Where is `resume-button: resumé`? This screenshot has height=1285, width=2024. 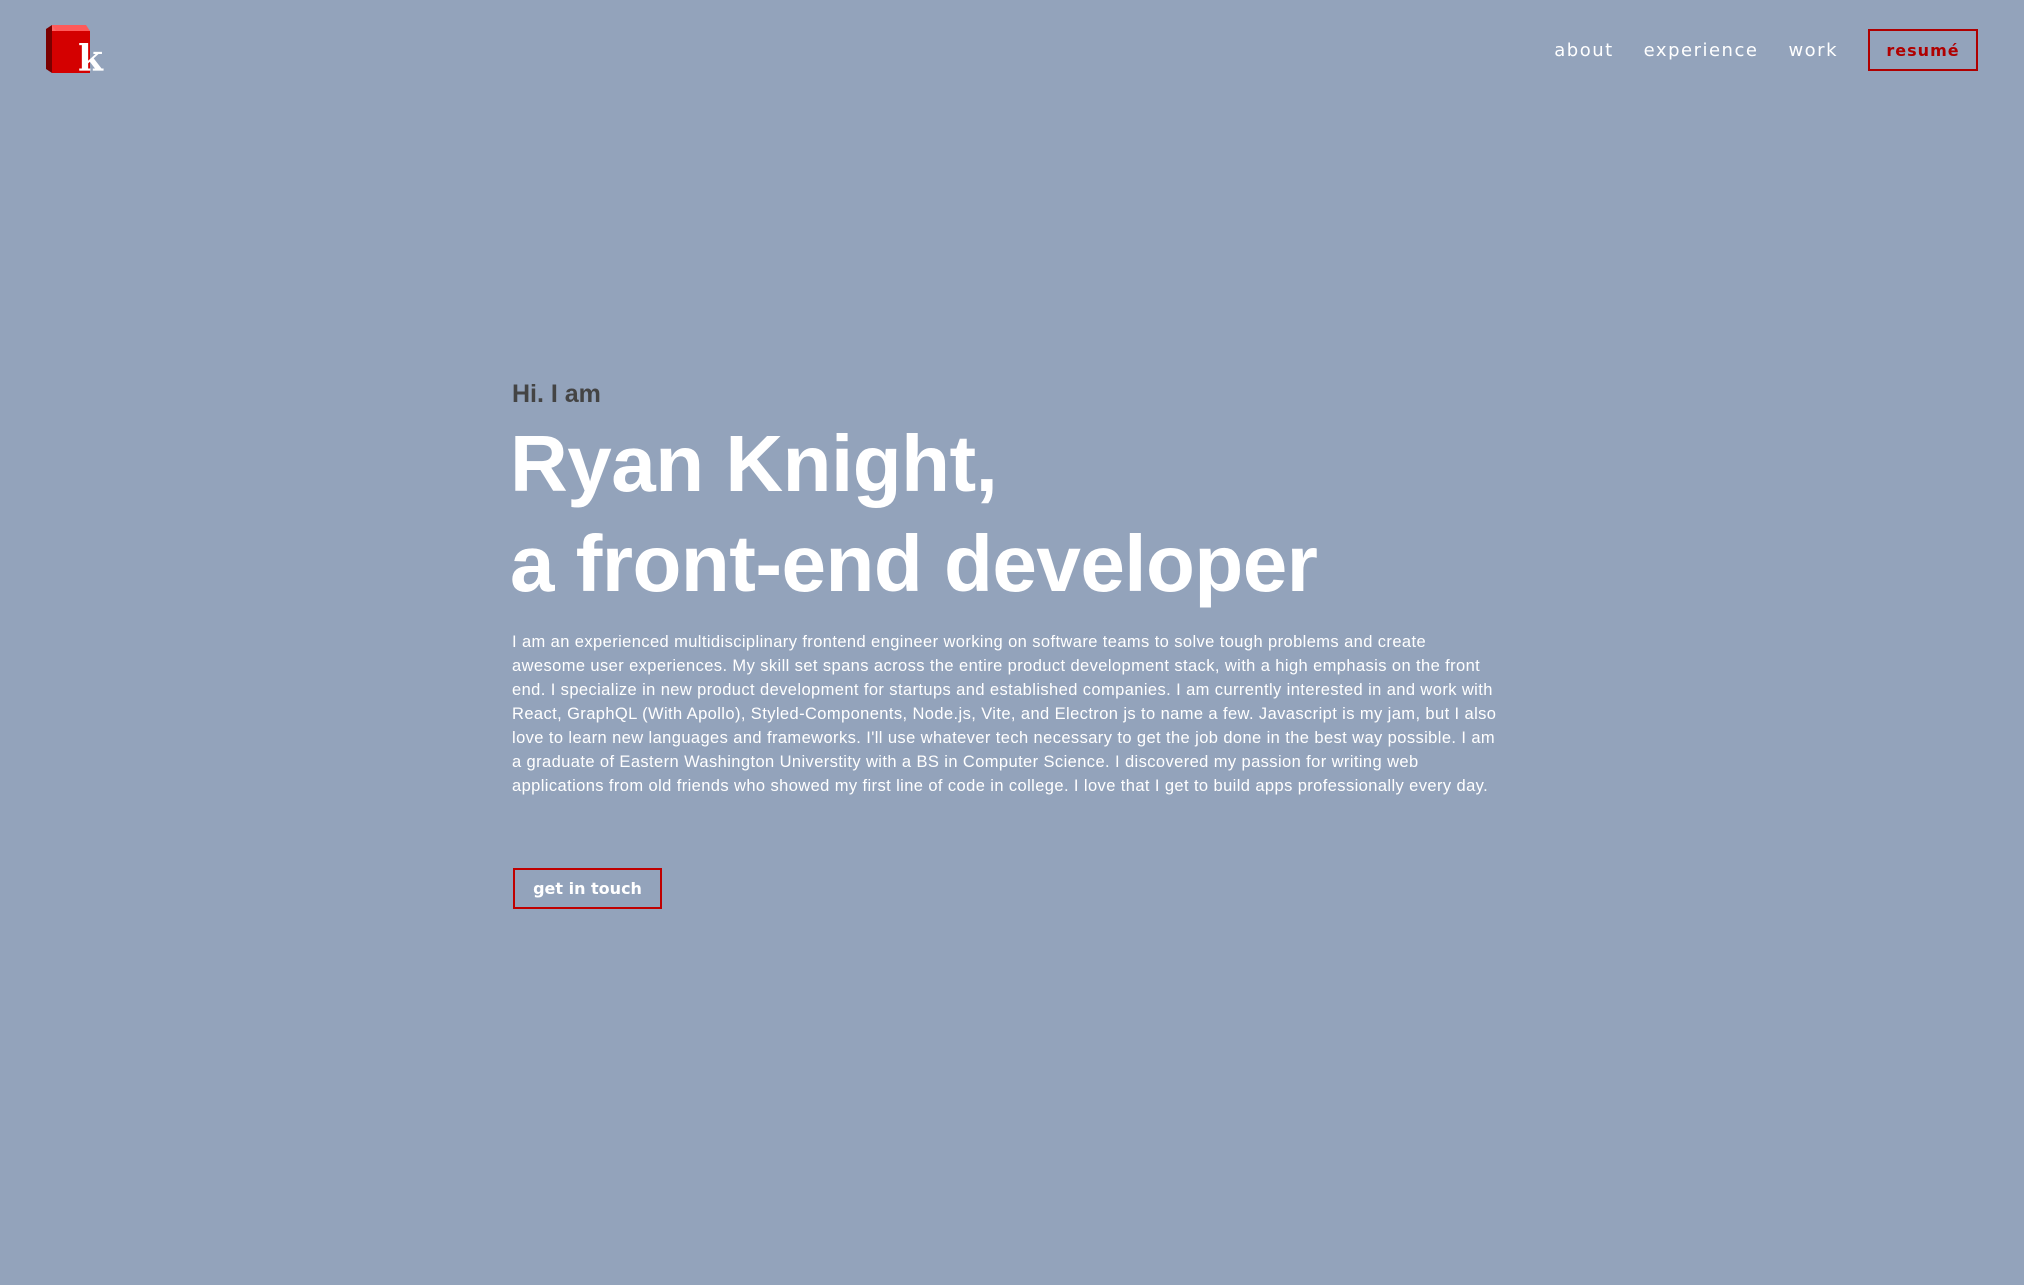
resume-button: resumé is located at coordinates (1923, 50).